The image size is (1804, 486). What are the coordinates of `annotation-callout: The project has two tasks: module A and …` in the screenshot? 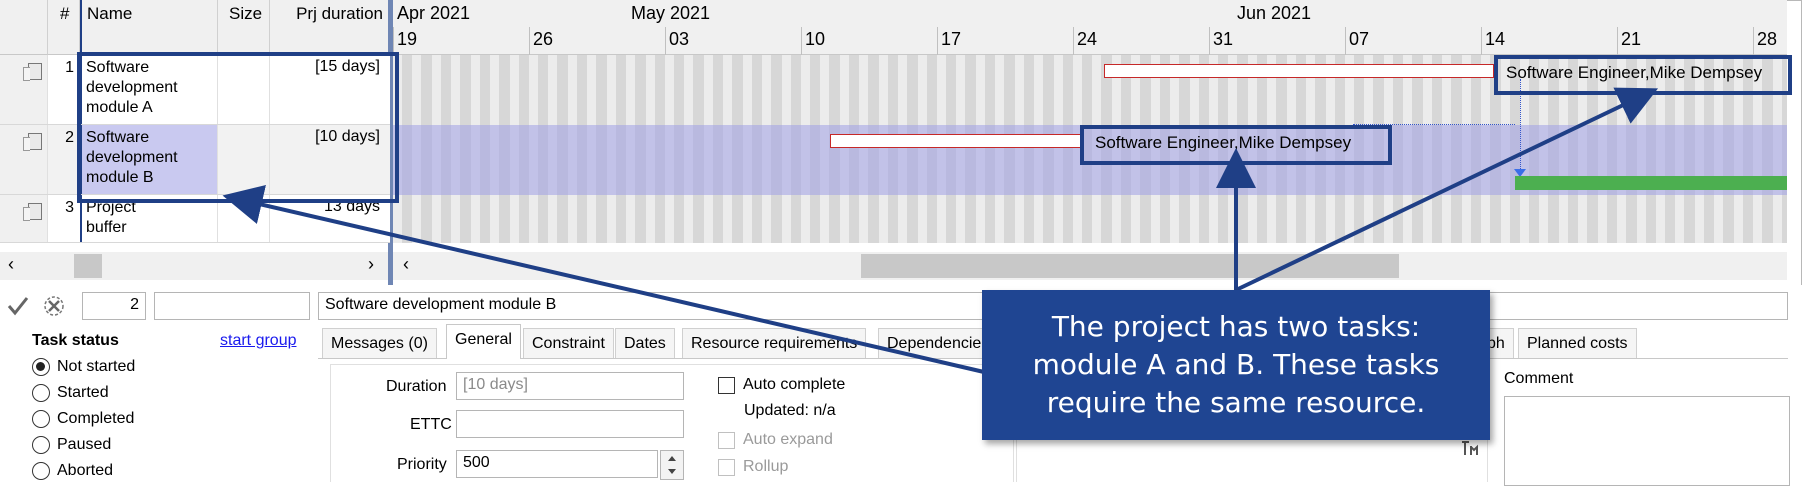 It's located at (1236, 365).